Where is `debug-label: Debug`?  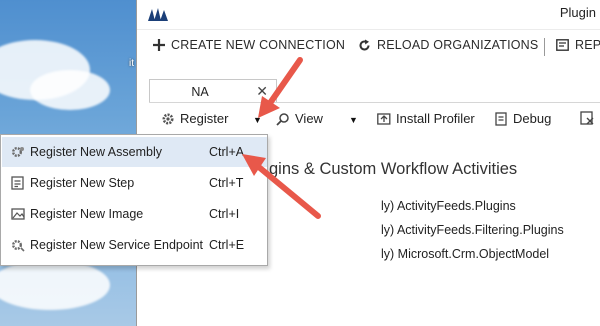
debug-label: Debug is located at coordinates (532, 118).